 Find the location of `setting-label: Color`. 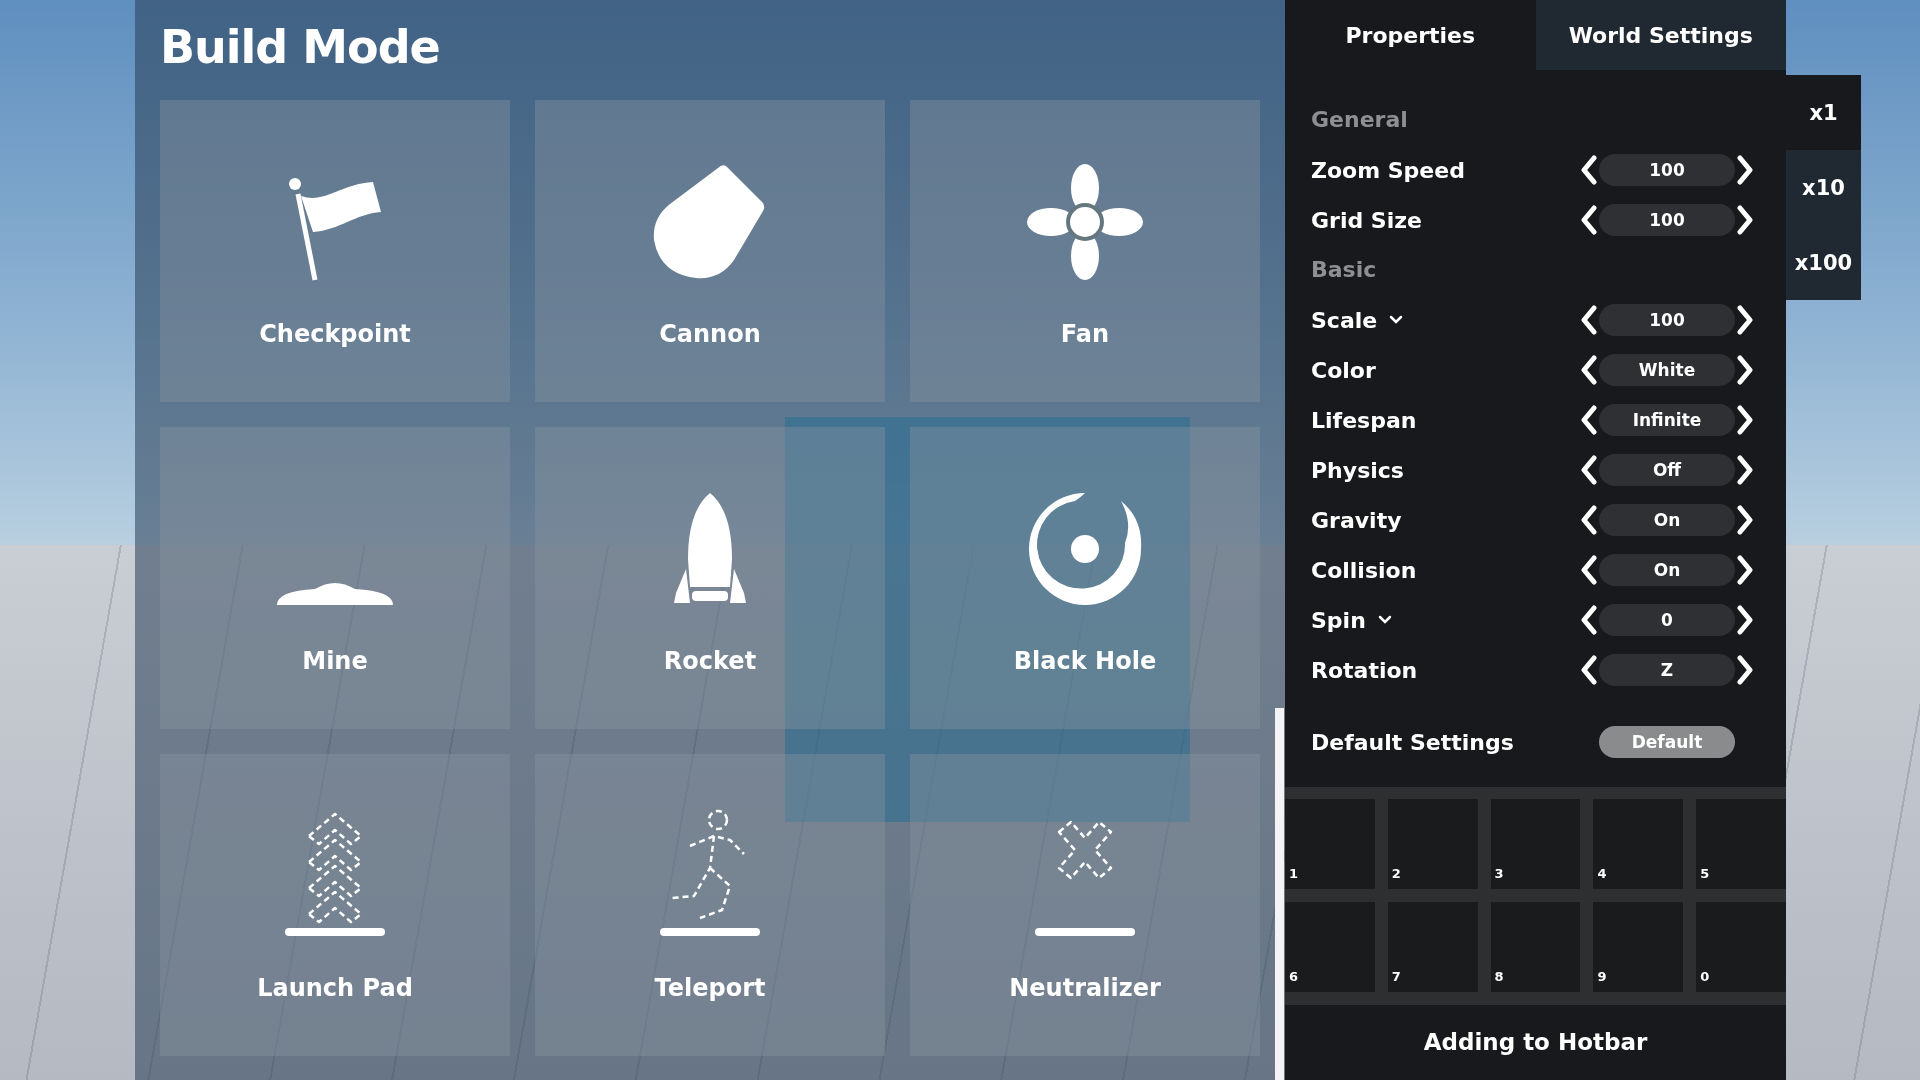

setting-label: Color is located at coordinates (1343, 370).